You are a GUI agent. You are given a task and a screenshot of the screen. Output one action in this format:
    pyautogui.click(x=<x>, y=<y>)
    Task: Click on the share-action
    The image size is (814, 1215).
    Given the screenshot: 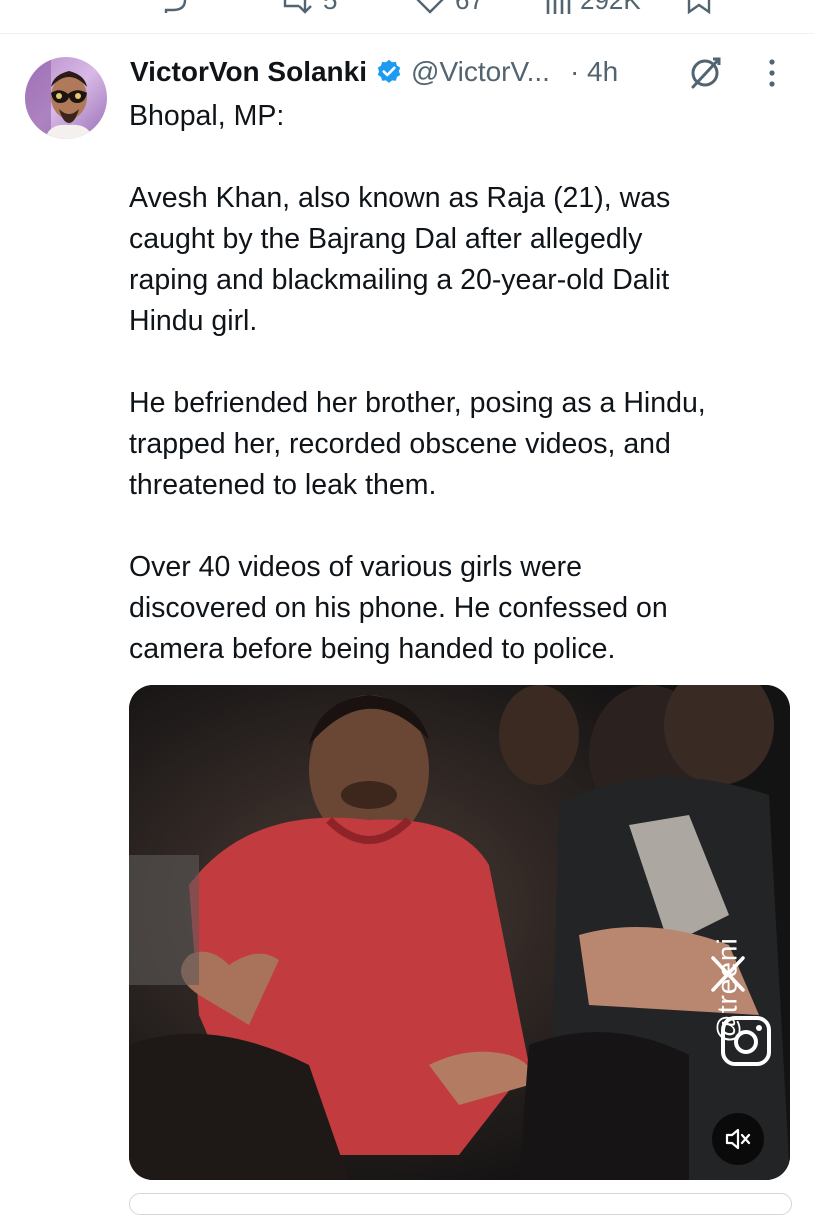 What is the action you would take?
    pyautogui.click(x=759, y=7)
    